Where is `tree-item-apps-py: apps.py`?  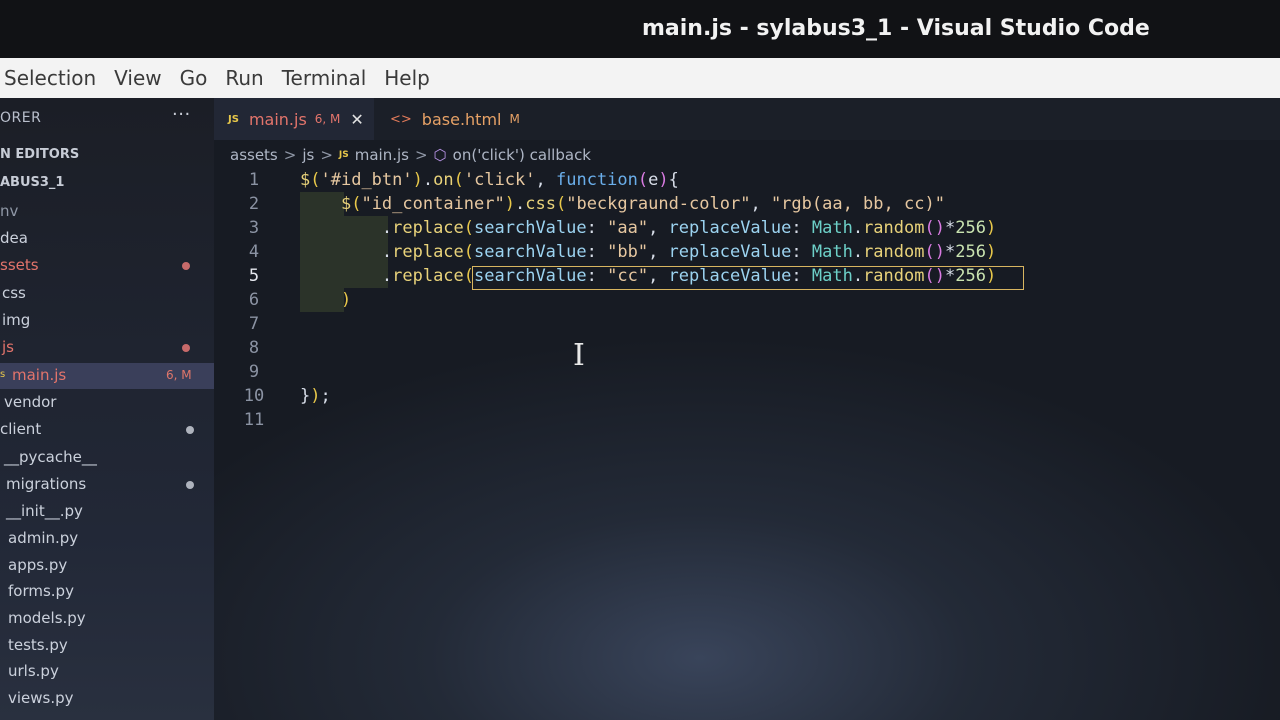 tree-item-apps-py: apps.py is located at coordinates (107, 566).